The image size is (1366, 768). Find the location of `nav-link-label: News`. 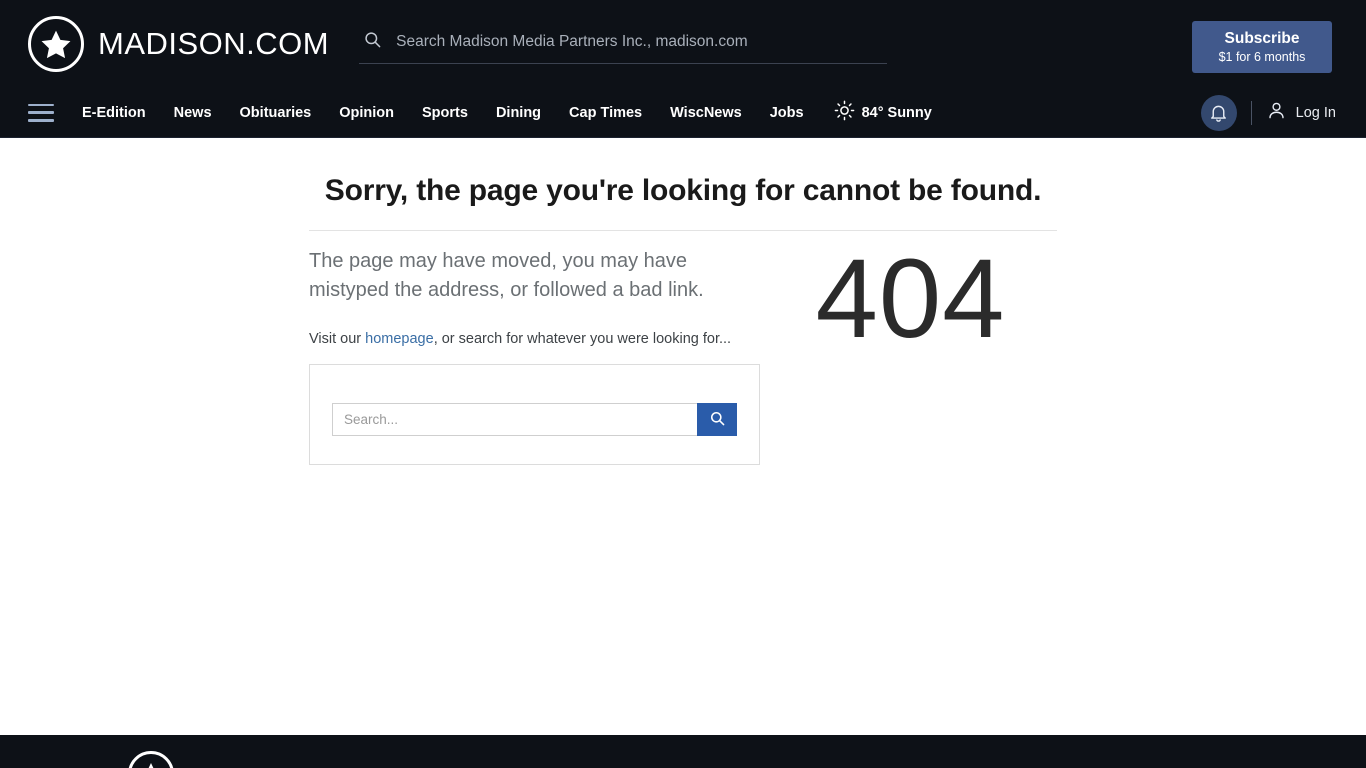

nav-link-label: News is located at coordinates (193, 113).